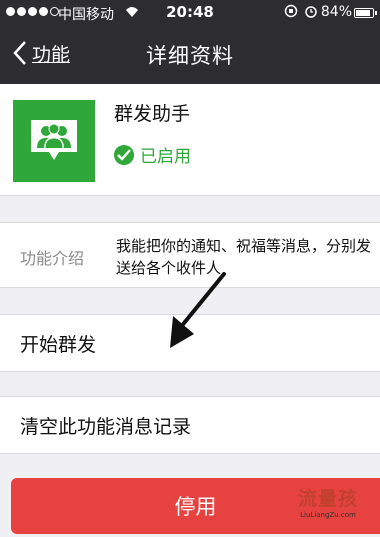 The width and height of the screenshot is (380, 537). I want to click on watermark-url: LiuLiangZu.com, so click(328, 515).